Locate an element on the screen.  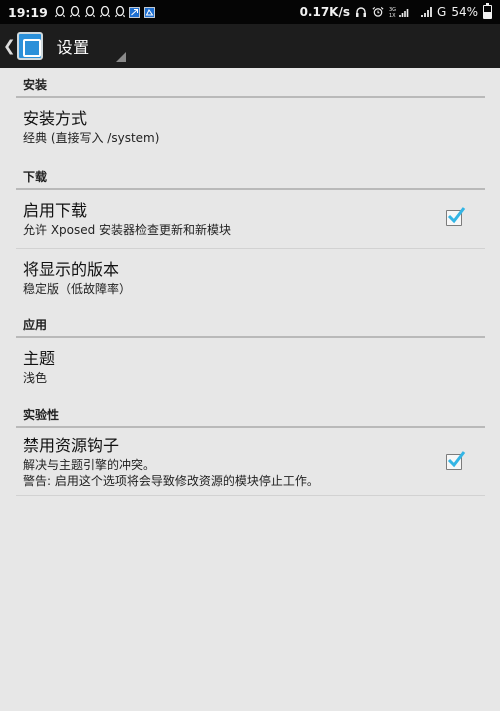
up-button: ❮ is located at coordinates (28, 46).